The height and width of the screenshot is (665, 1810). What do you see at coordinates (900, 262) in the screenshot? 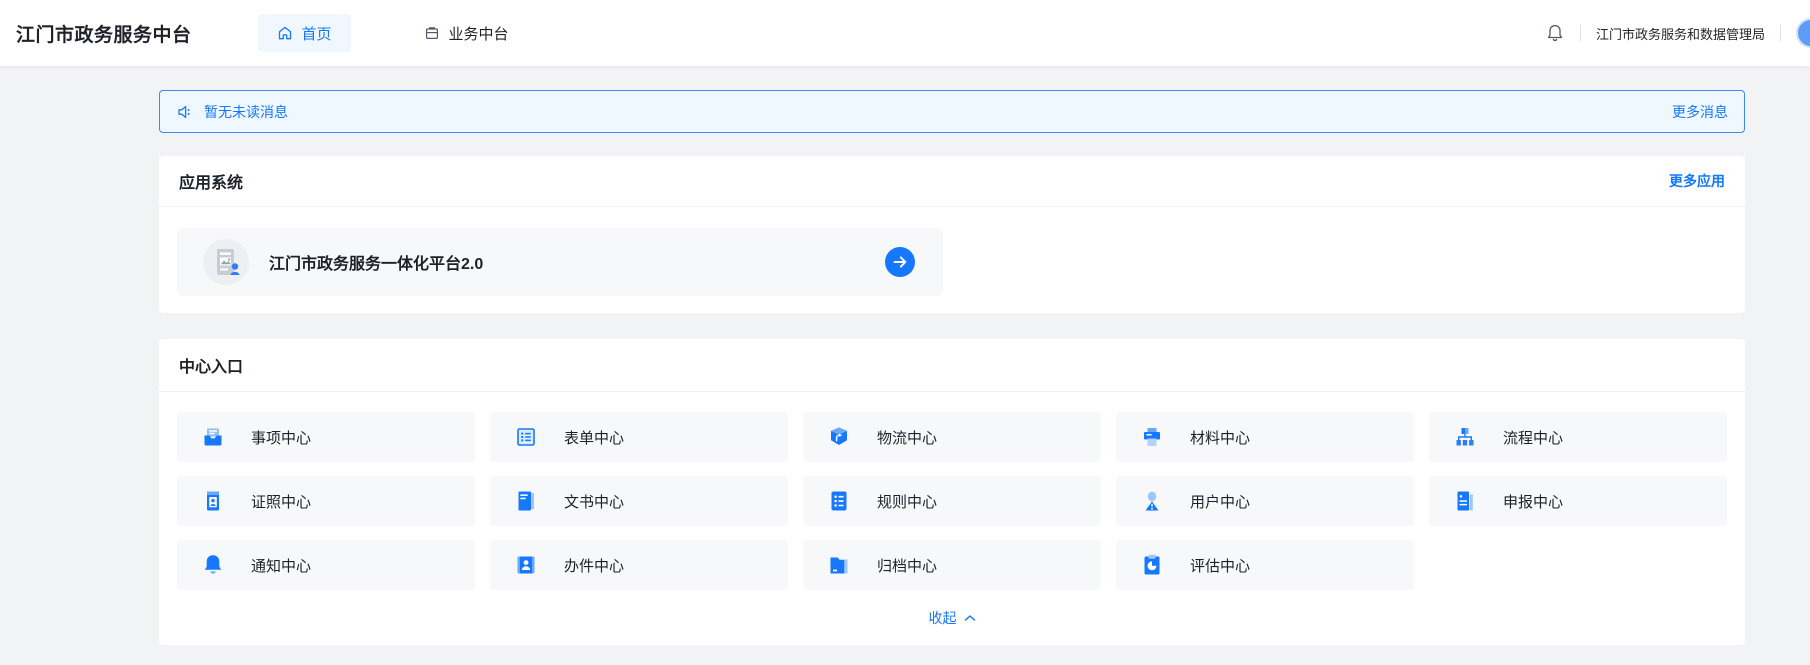
I see `arrow-right-circle-icon` at bounding box center [900, 262].